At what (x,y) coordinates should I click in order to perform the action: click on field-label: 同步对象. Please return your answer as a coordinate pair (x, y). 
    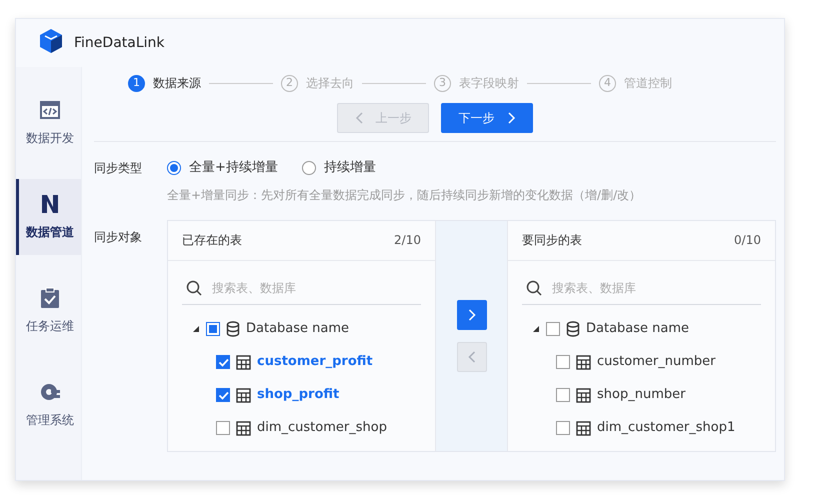
    Looking at the image, I should click on (118, 237).